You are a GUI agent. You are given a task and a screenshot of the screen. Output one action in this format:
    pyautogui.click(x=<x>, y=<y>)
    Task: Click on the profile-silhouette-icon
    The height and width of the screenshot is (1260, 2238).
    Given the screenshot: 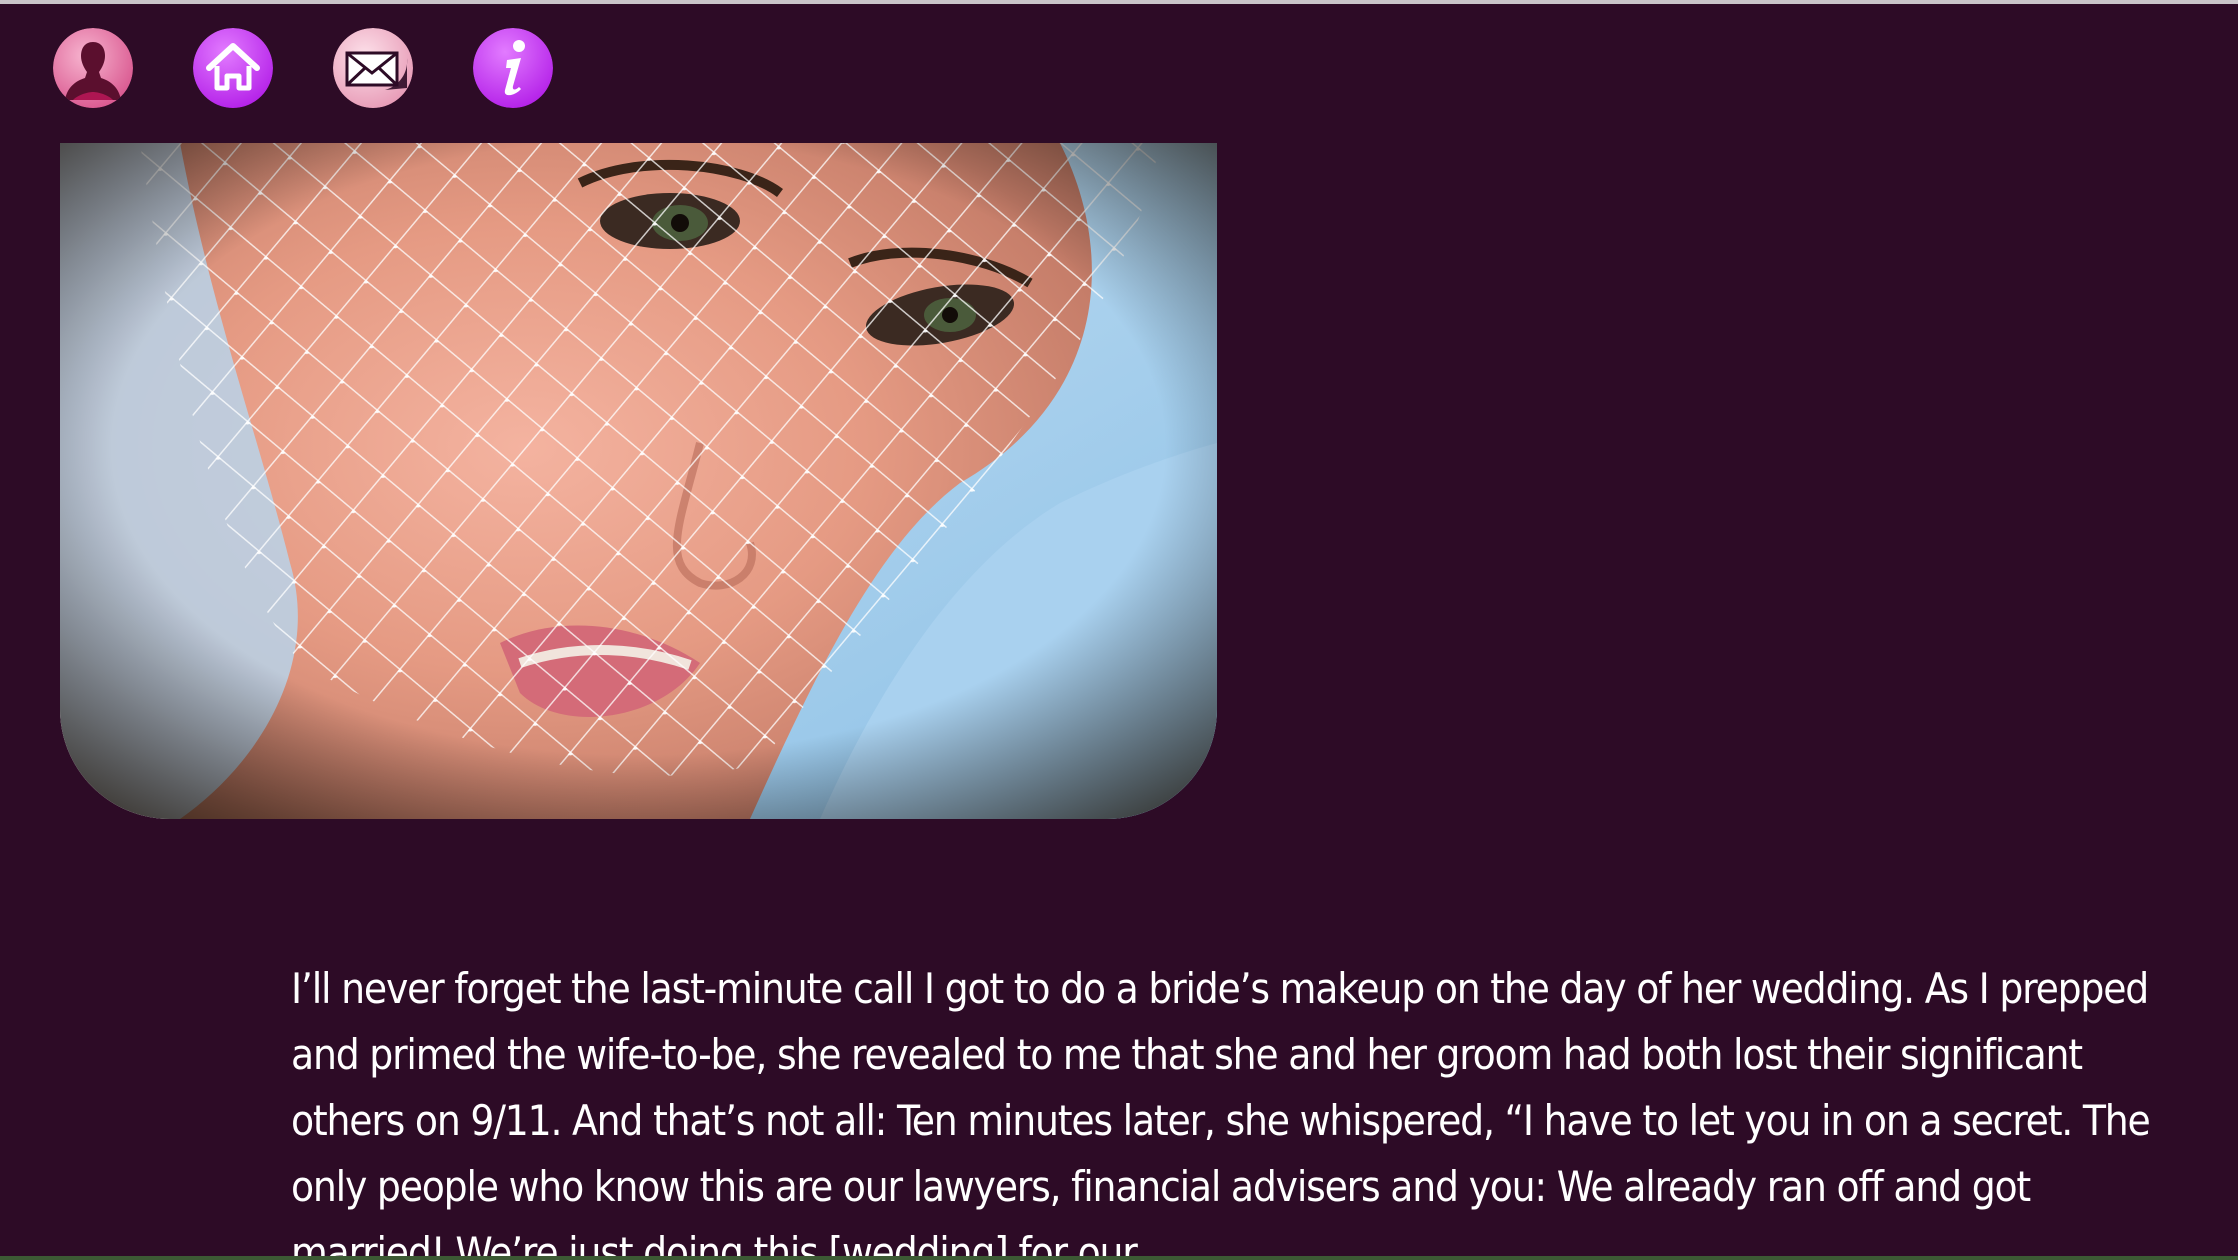 What is the action you would take?
    pyautogui.click(x=93, y=68)
    